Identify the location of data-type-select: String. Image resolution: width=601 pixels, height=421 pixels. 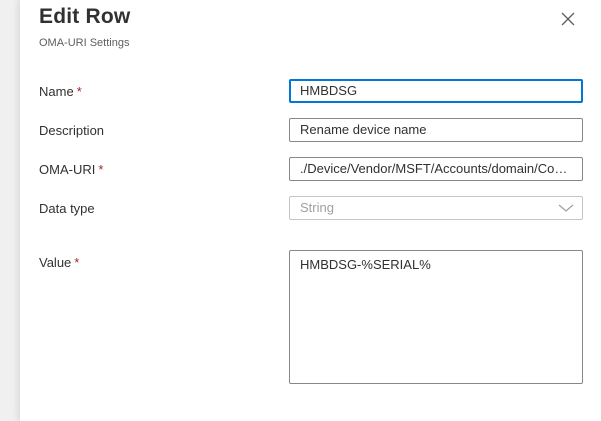
(436, 208).